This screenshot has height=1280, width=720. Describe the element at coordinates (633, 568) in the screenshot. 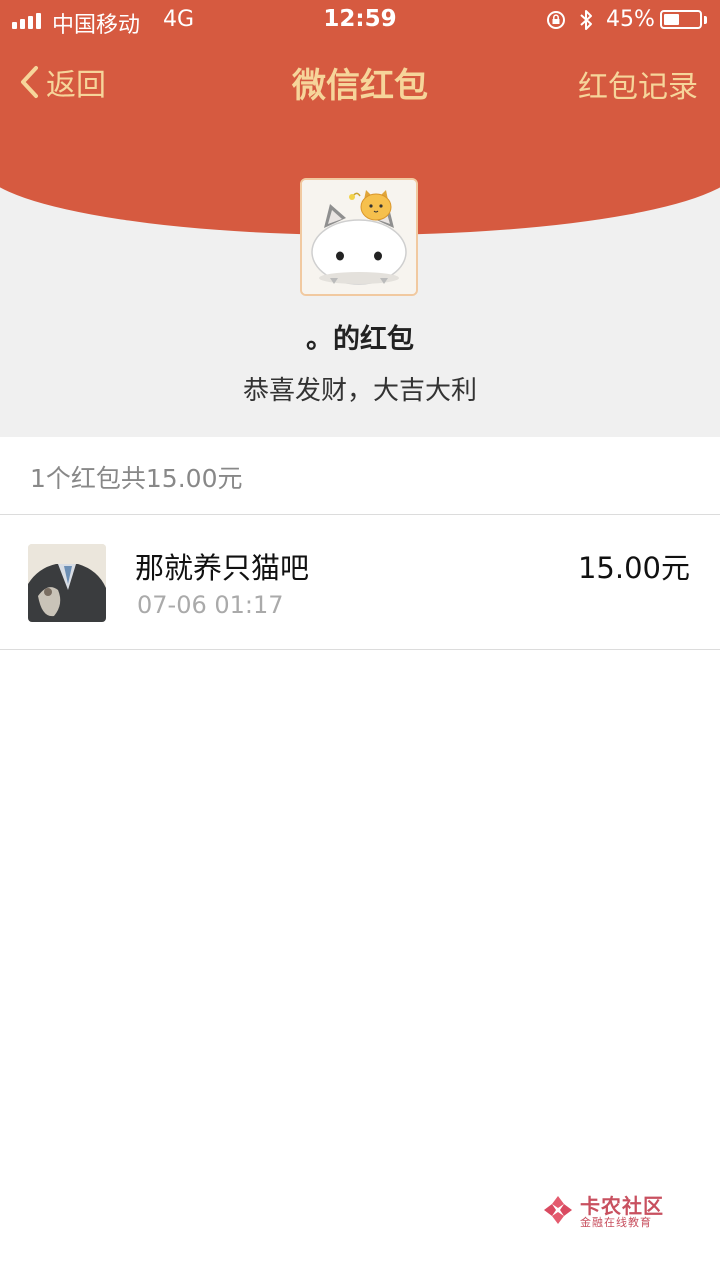

I see `received-amount: 15.00元` at that location.